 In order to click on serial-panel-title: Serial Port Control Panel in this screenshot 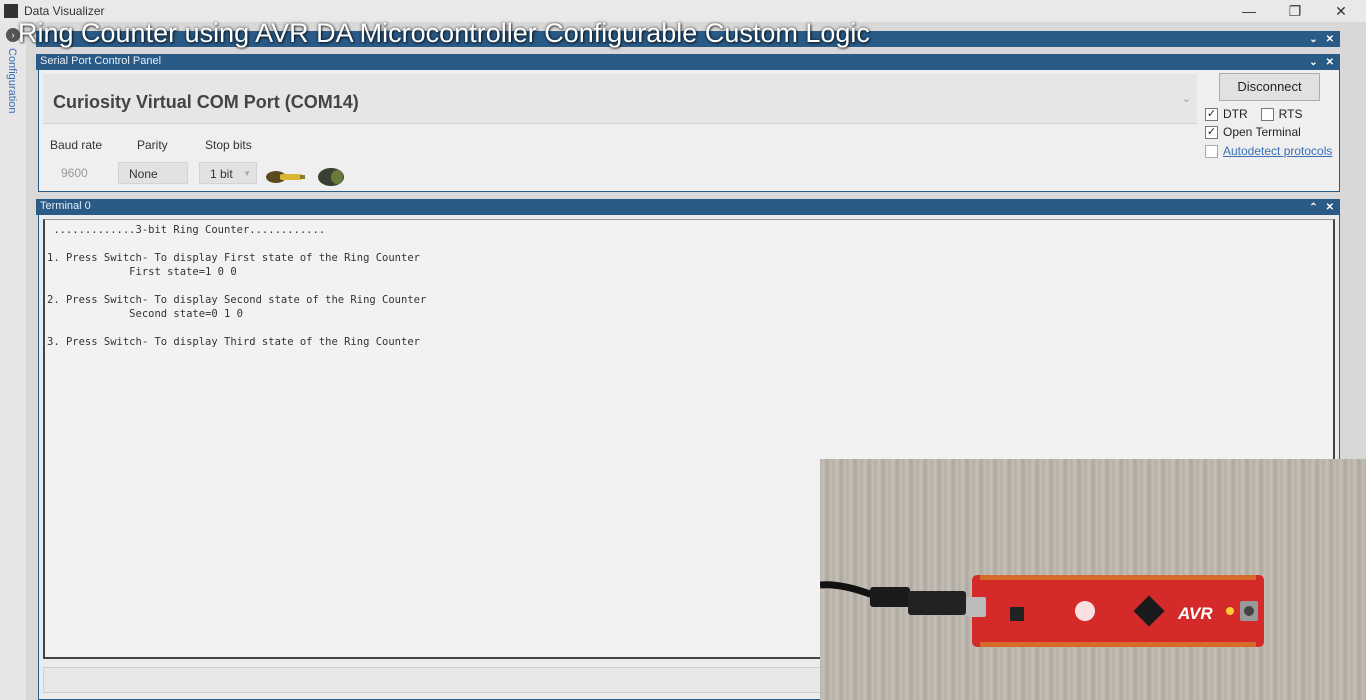, I will do `click(101, 61)`.